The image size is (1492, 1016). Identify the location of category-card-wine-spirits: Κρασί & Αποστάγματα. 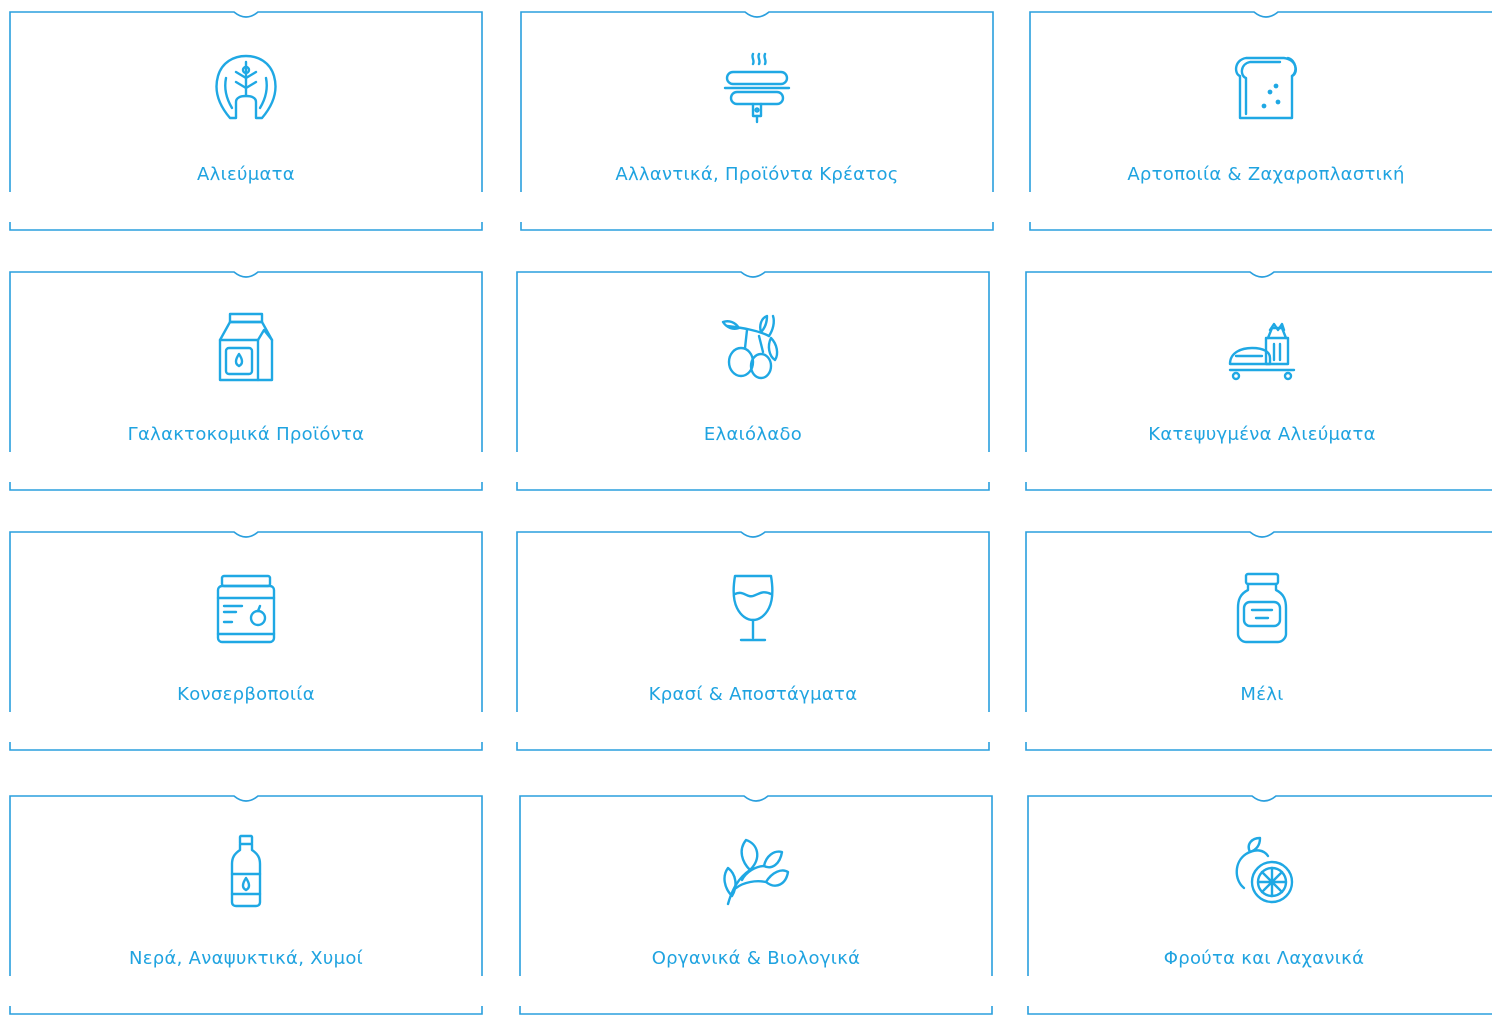
(753, 641).